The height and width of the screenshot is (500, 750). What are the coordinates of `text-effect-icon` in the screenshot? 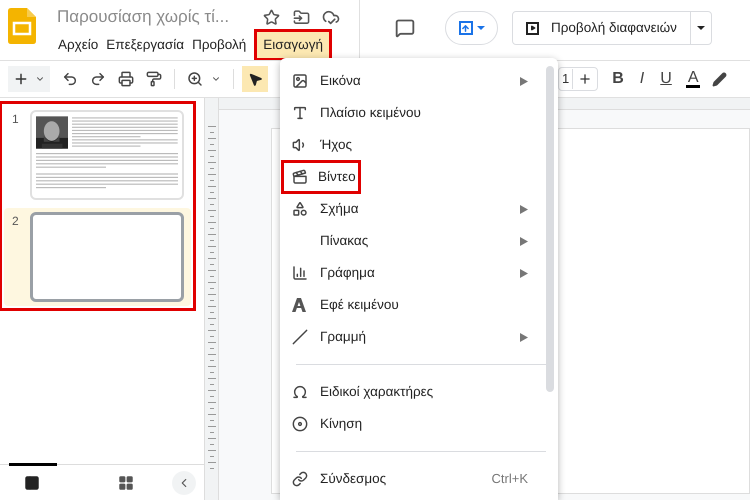 It's located at (299, 305).